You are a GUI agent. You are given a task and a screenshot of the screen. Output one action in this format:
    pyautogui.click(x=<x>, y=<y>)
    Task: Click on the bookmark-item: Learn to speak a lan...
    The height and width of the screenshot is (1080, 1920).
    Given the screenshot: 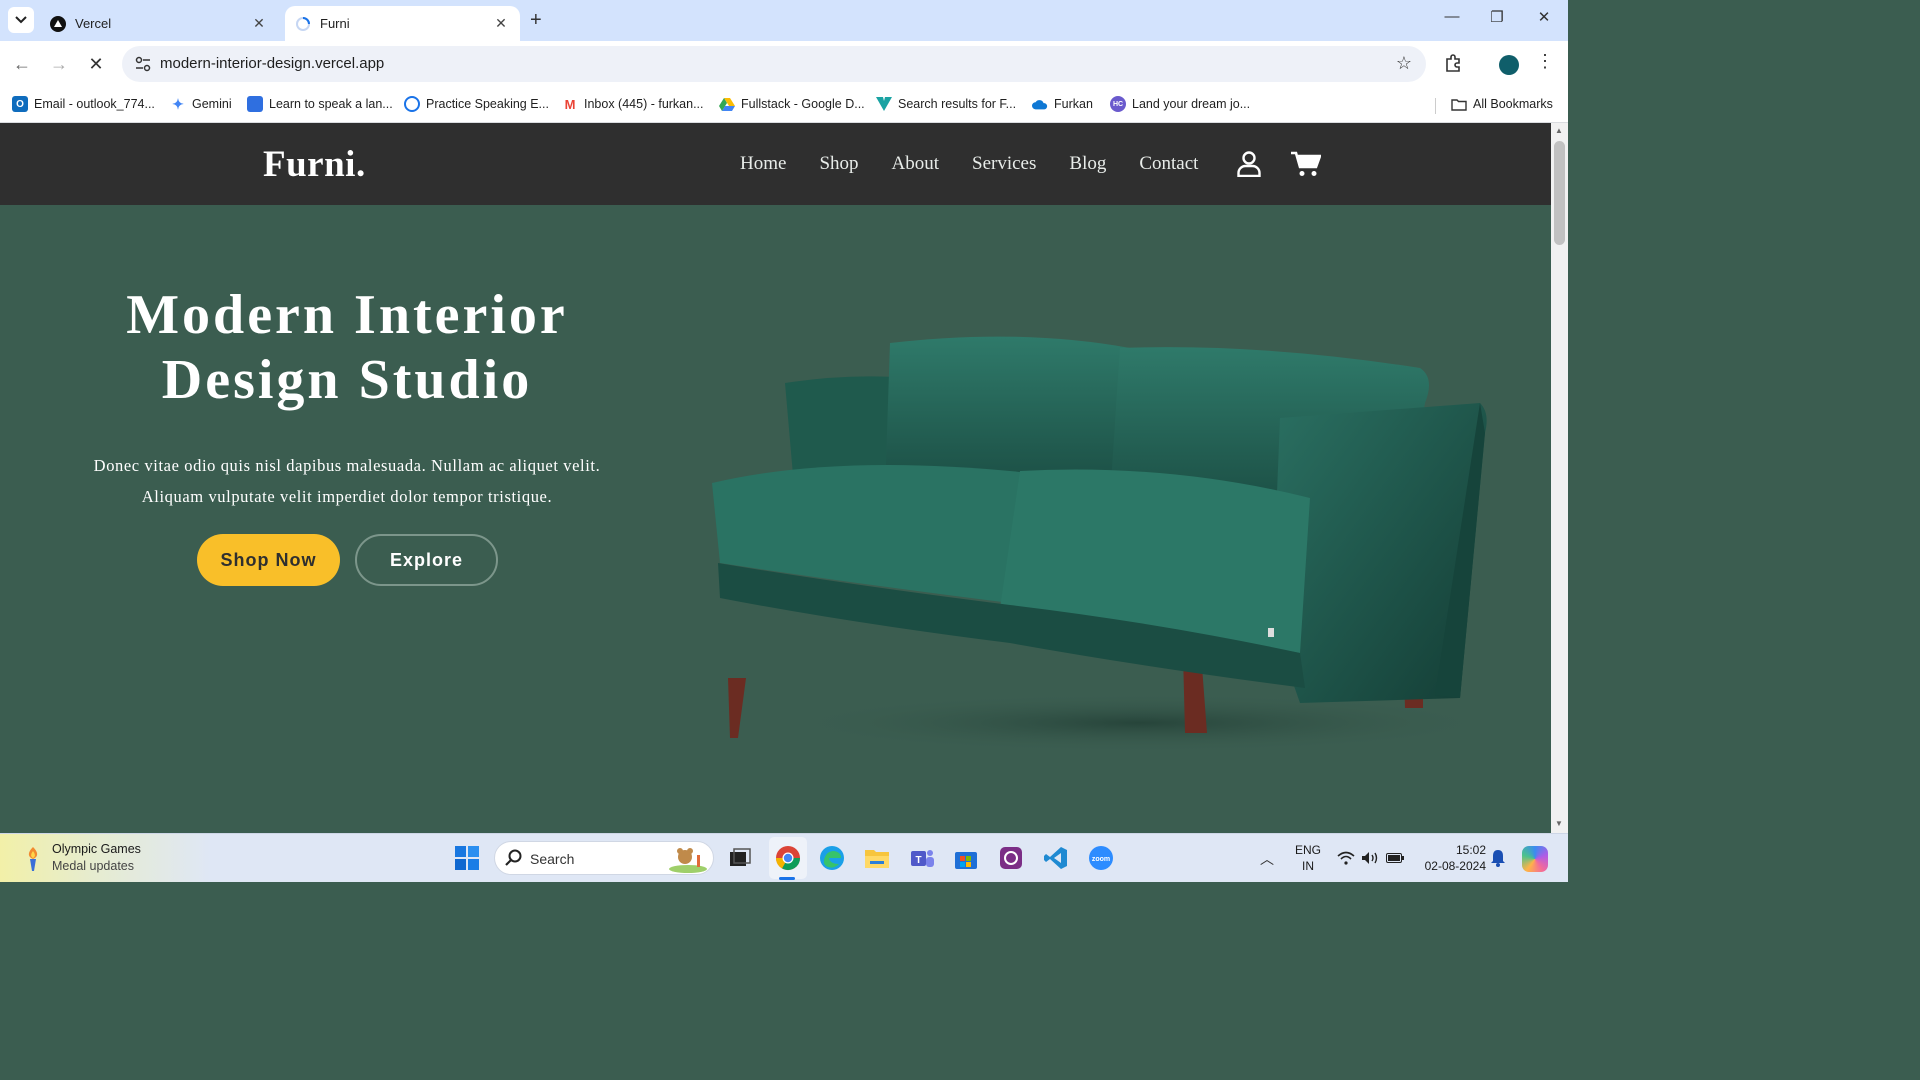 What is the action you would take?
    pyautogui.click(x=320, y=104)
    